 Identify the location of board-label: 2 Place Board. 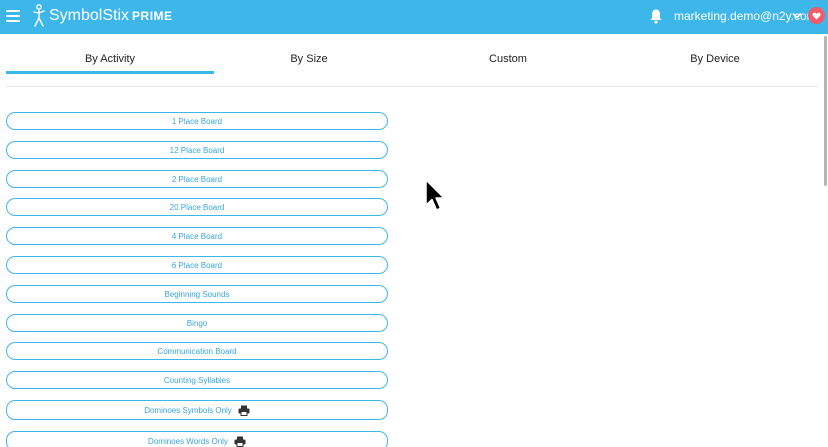
(197, 179).